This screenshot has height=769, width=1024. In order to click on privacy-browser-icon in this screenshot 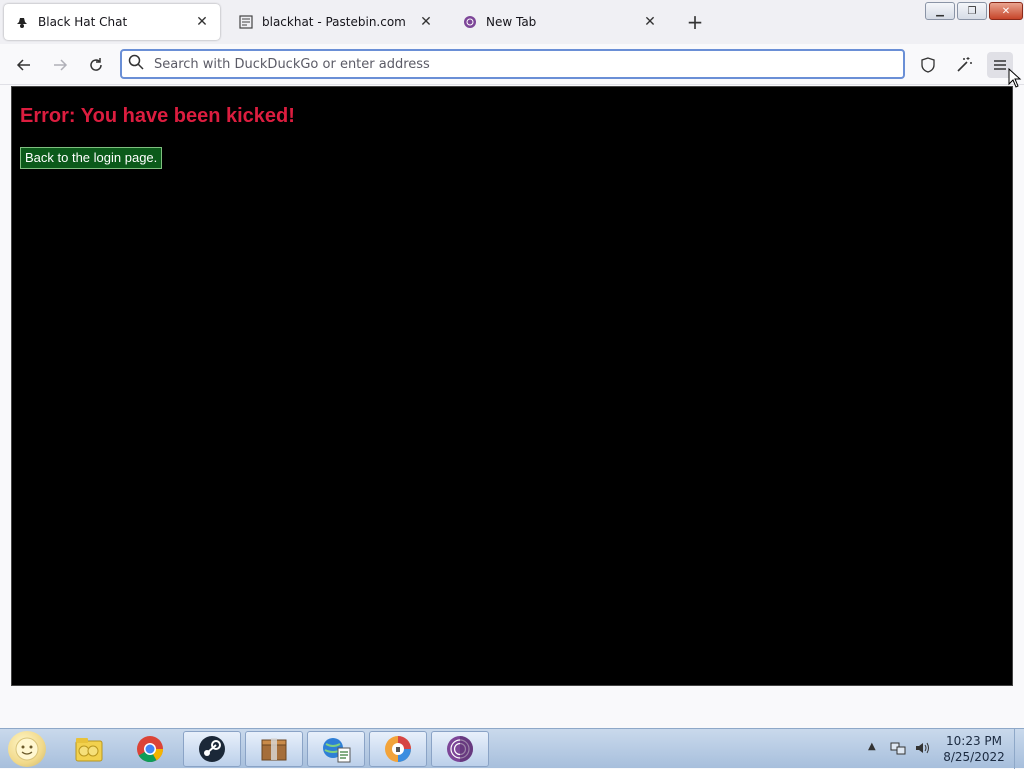, I will do `click(398, 749)`.